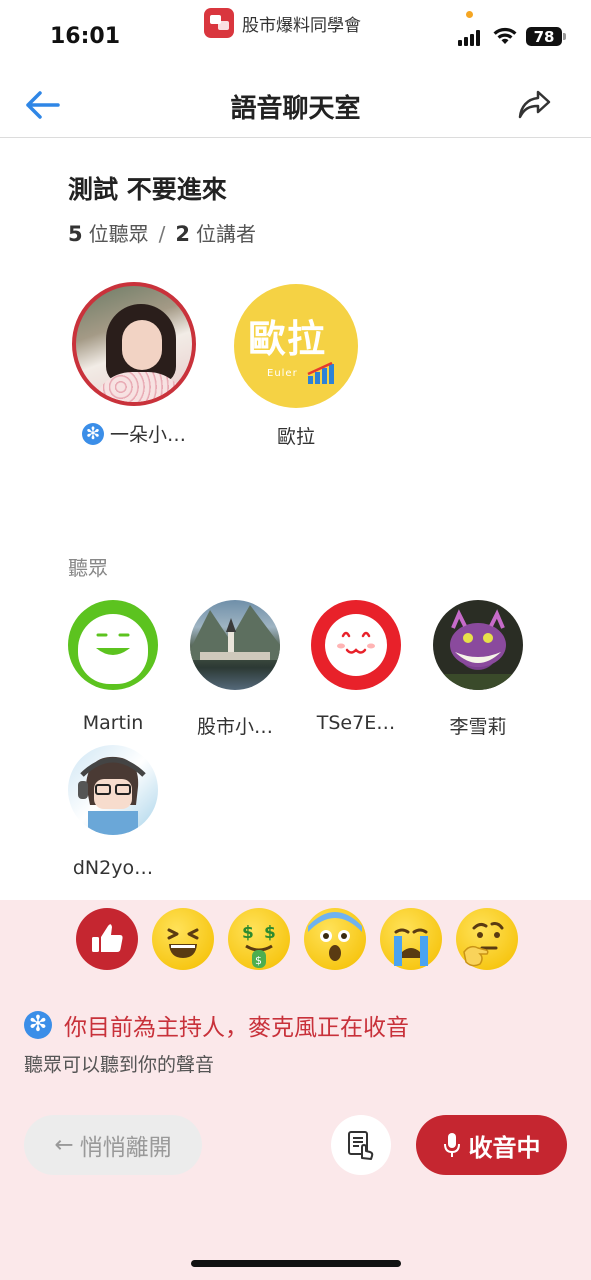 This screenshot has width=591, height=1280. I want to click on speaker-name: 歐拉, so click(296, 435).